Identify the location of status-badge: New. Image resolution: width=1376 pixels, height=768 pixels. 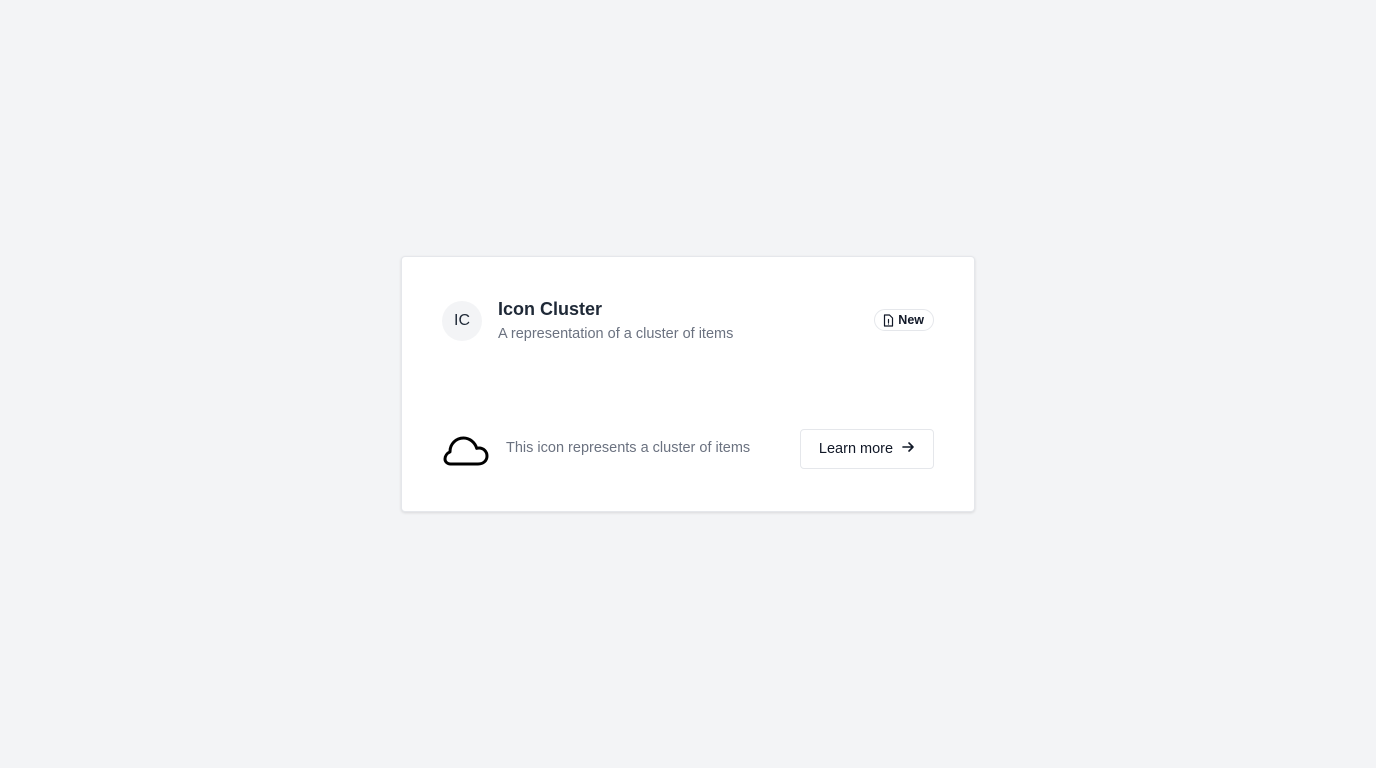
(904, 320).